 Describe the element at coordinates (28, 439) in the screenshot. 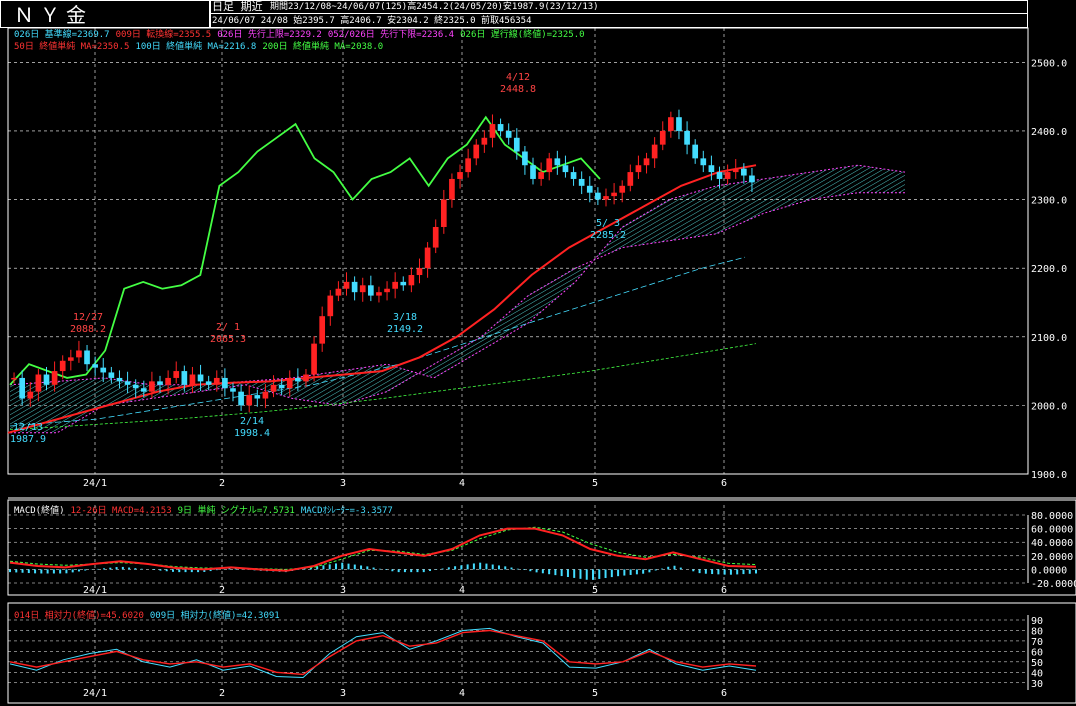

I see `annotation-value: 1987.9` at that location.